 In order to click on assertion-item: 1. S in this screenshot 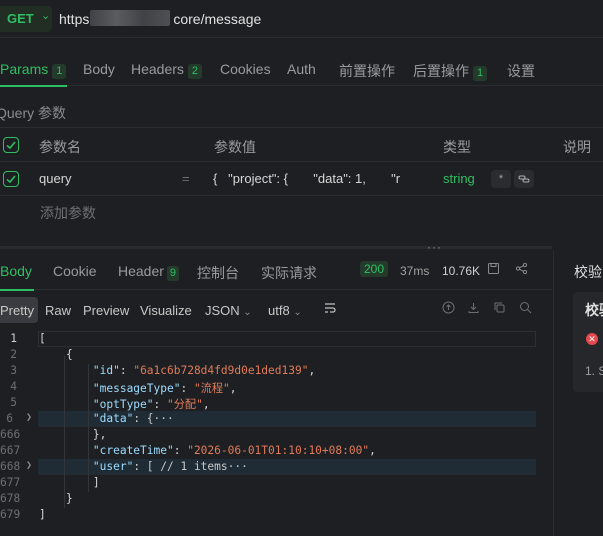, I will do `click(594, 371)`.